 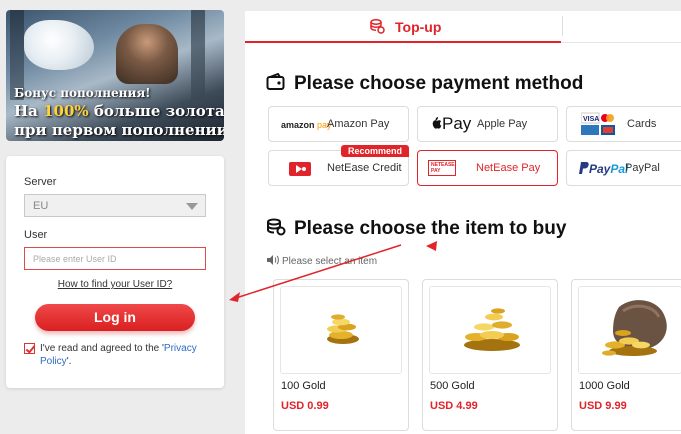 What do you see at coordinates (416, 229) in the screenshot?
I see `item-heading: Please choose the item to buy` at bounding box center [416, 229].